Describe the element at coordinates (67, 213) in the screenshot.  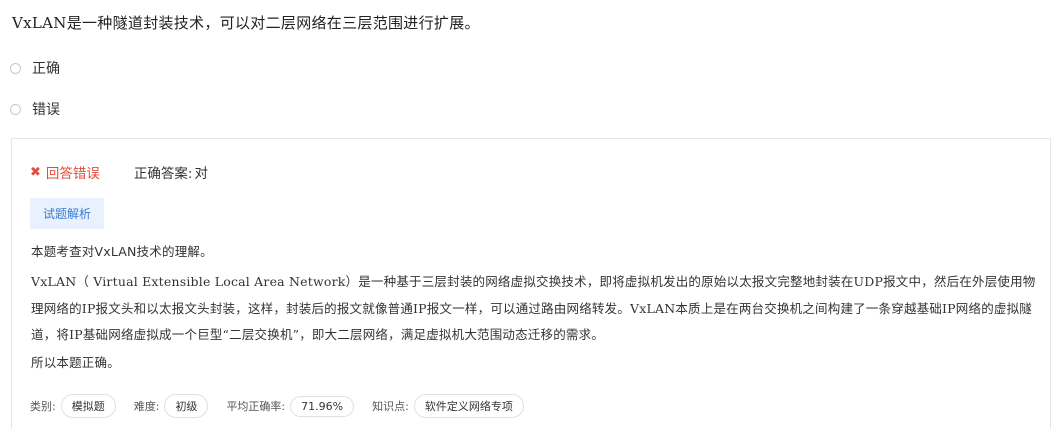
I see `tab-analysis: 试题解析` at that location.